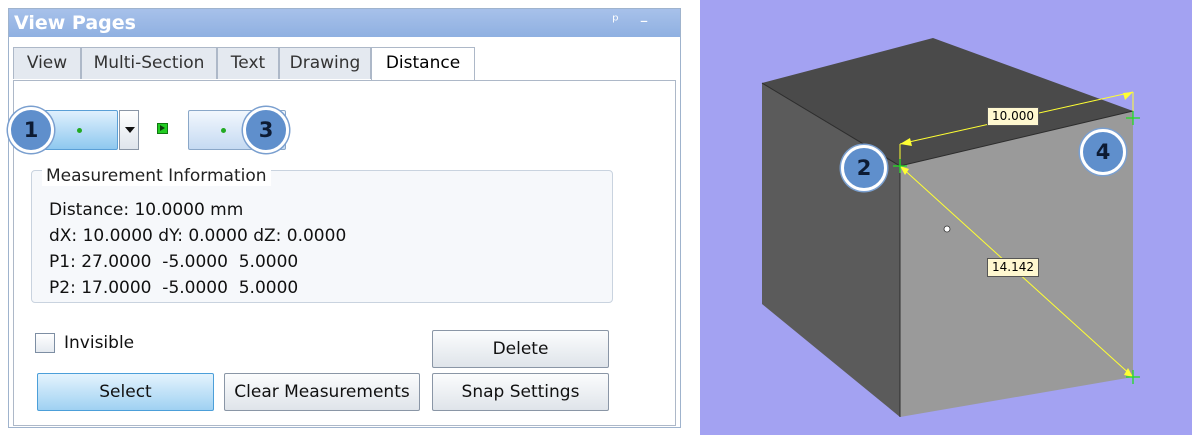 The width and height of the screenshot is (1192, 435). Describe the element at coordinates (156, 176) in the screenshot. I see `measurement-info-title: Measurement Information` at that location.